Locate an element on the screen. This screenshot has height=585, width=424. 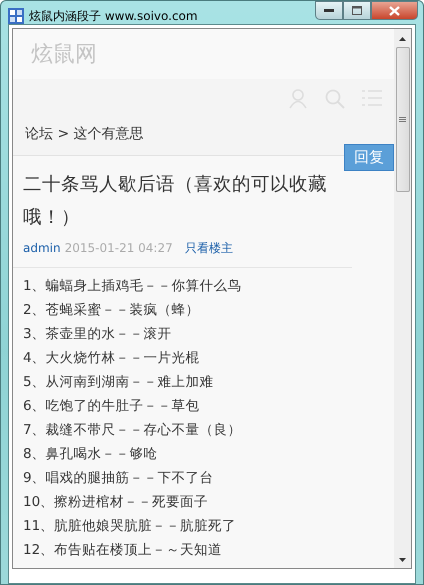
breadcrumb: 论坛 > 这个有意思 is located at coordinates (85, 134).